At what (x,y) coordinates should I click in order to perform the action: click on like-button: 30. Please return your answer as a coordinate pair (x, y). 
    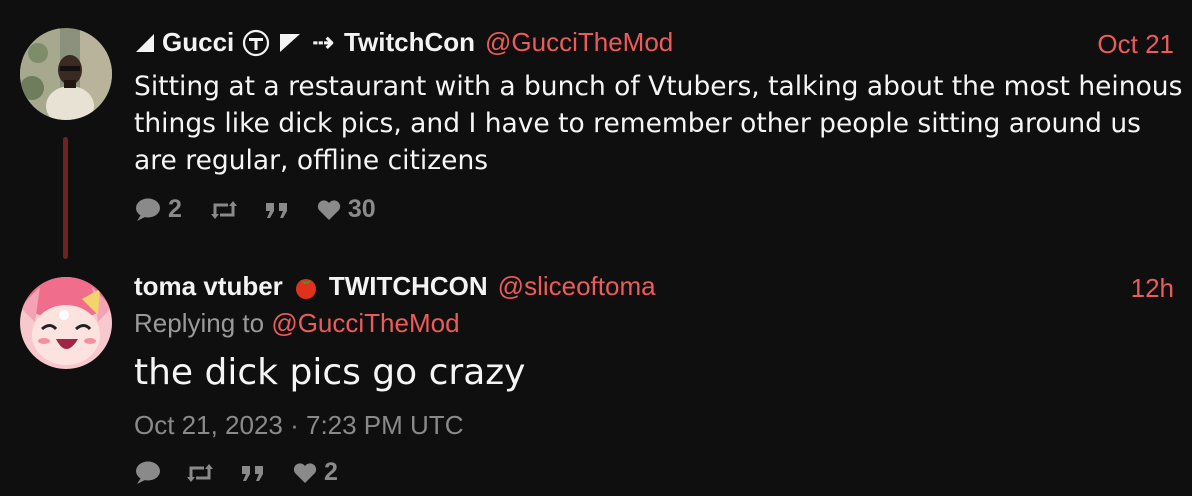
    Looking at the image, I should click on (346, 209).